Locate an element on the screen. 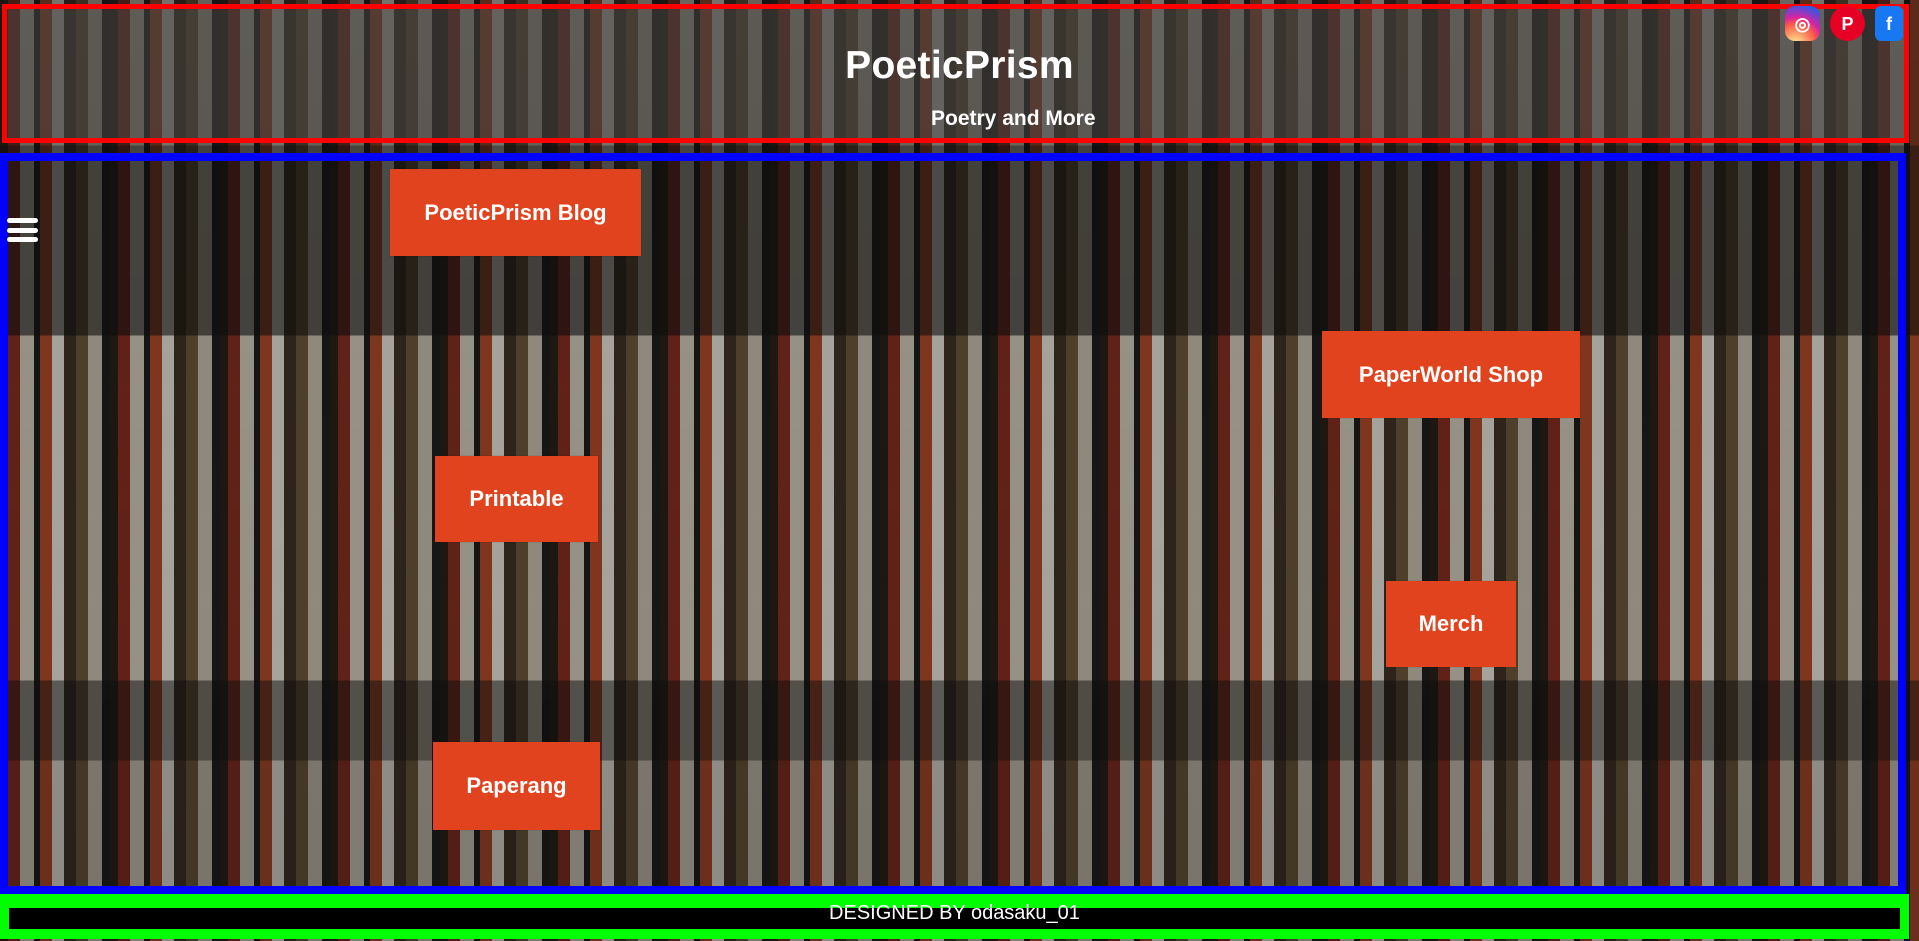 The image size is (1919, 941). instagram-icon: ◎ is located at coordinates (1802, 23).